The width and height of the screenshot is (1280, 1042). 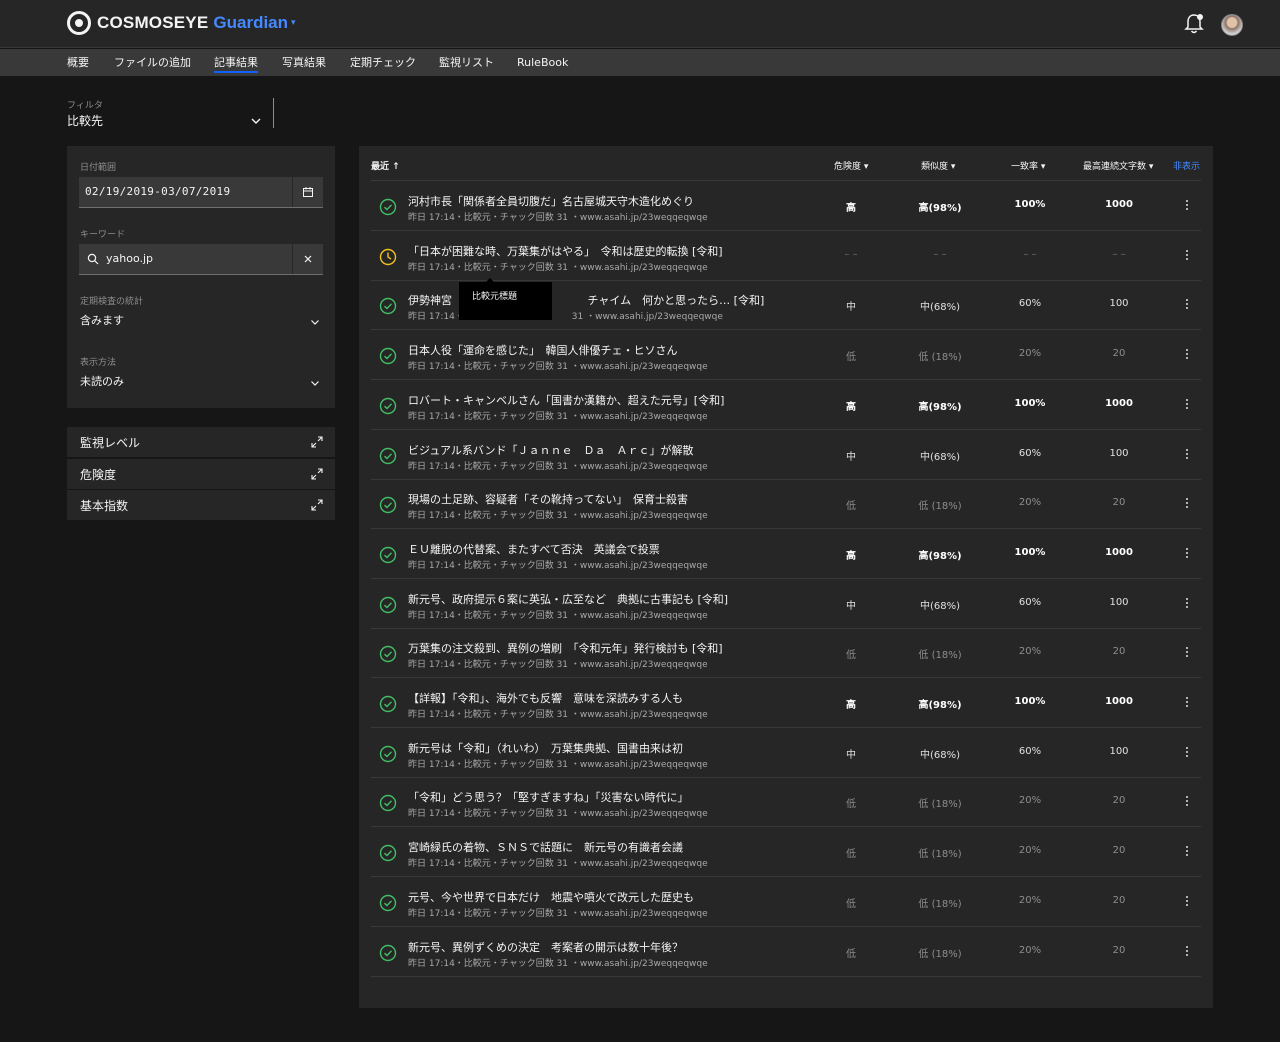 I want to click on nav-add-file: ファイルの追加, so click(x=152, y=62).